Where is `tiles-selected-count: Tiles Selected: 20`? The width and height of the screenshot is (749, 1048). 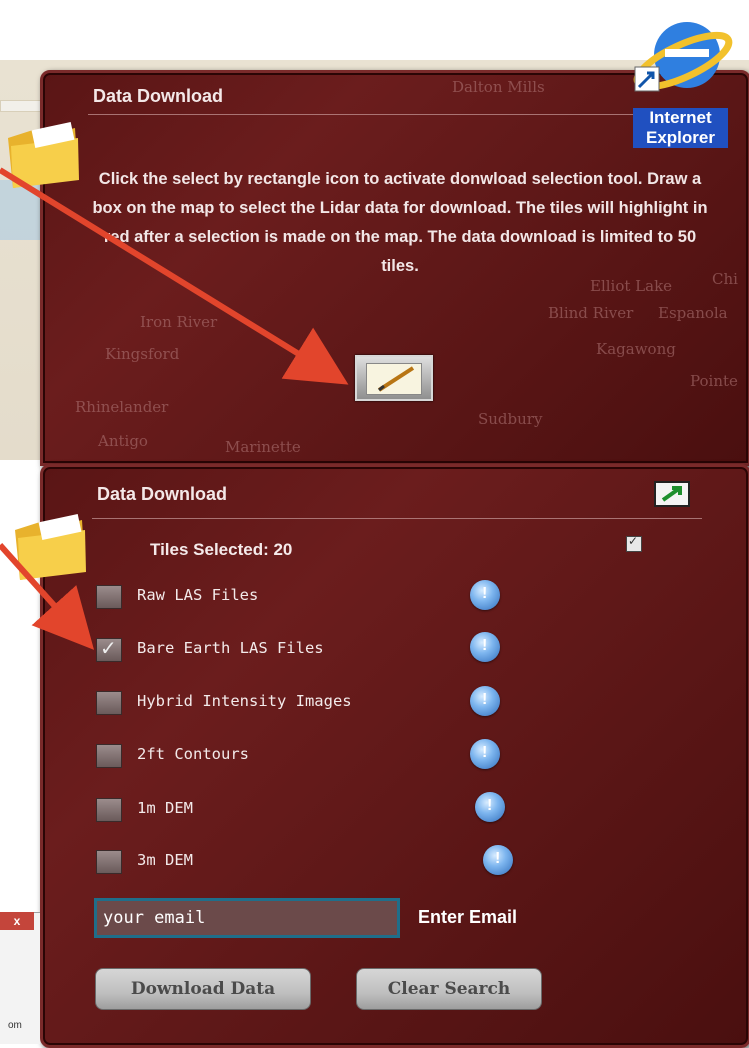
tiles-selected-count: Tiles Selected: 20 is located at coordinates (221, 549).